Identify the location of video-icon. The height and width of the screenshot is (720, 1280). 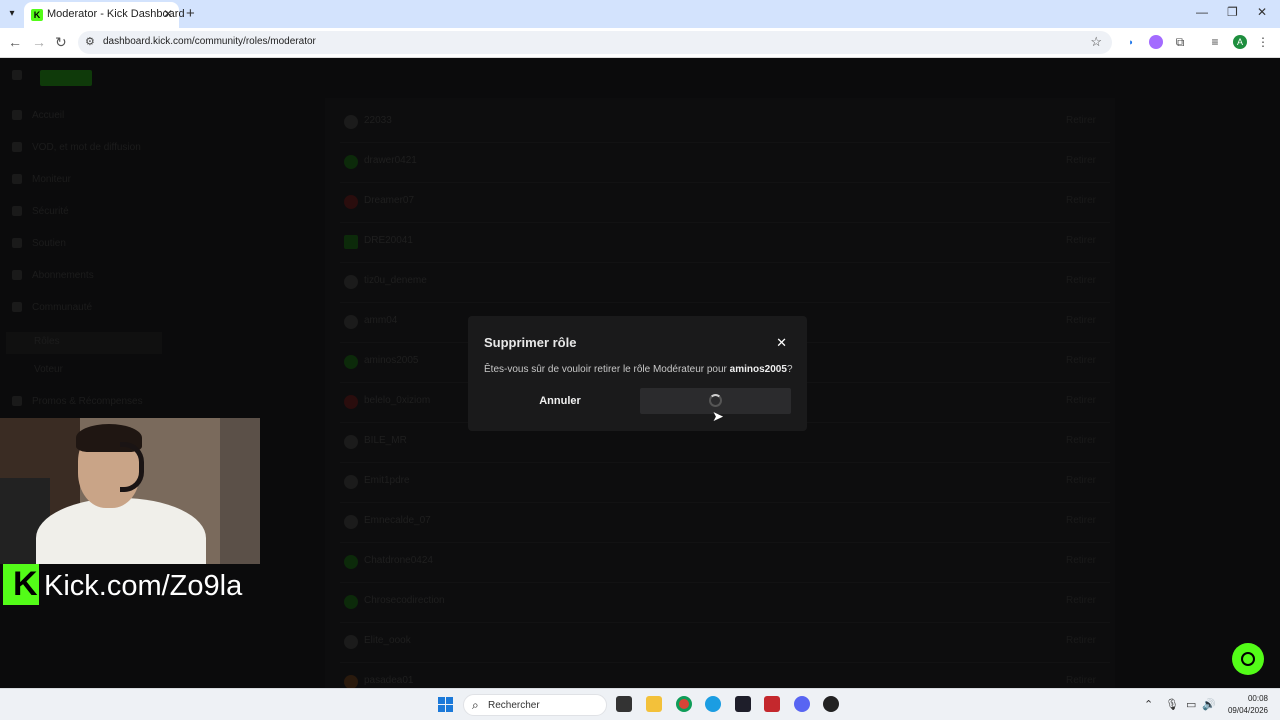
(17, 147).